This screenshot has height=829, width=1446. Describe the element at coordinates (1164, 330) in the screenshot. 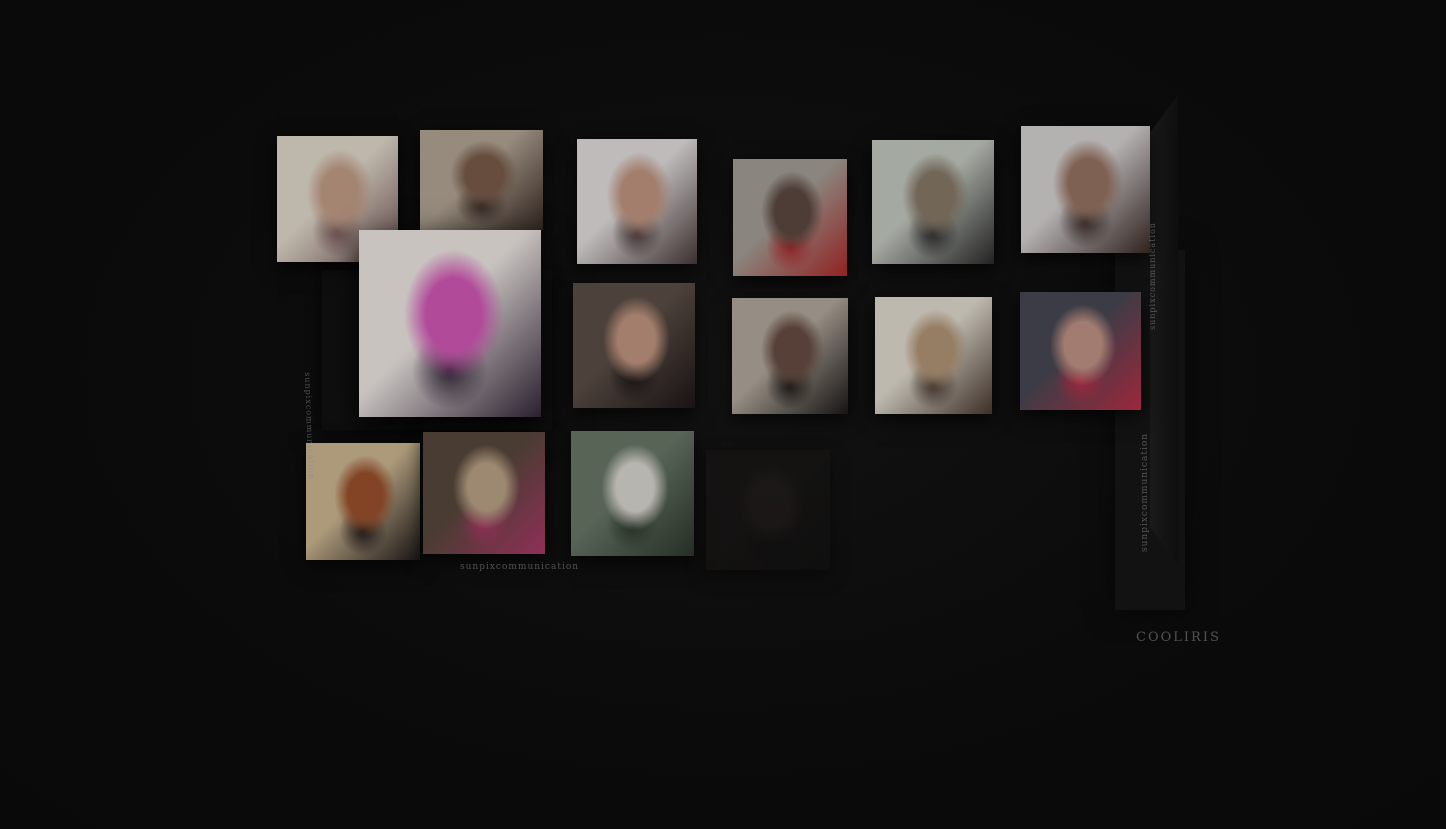

I see `wall-edge-panel` at that location.